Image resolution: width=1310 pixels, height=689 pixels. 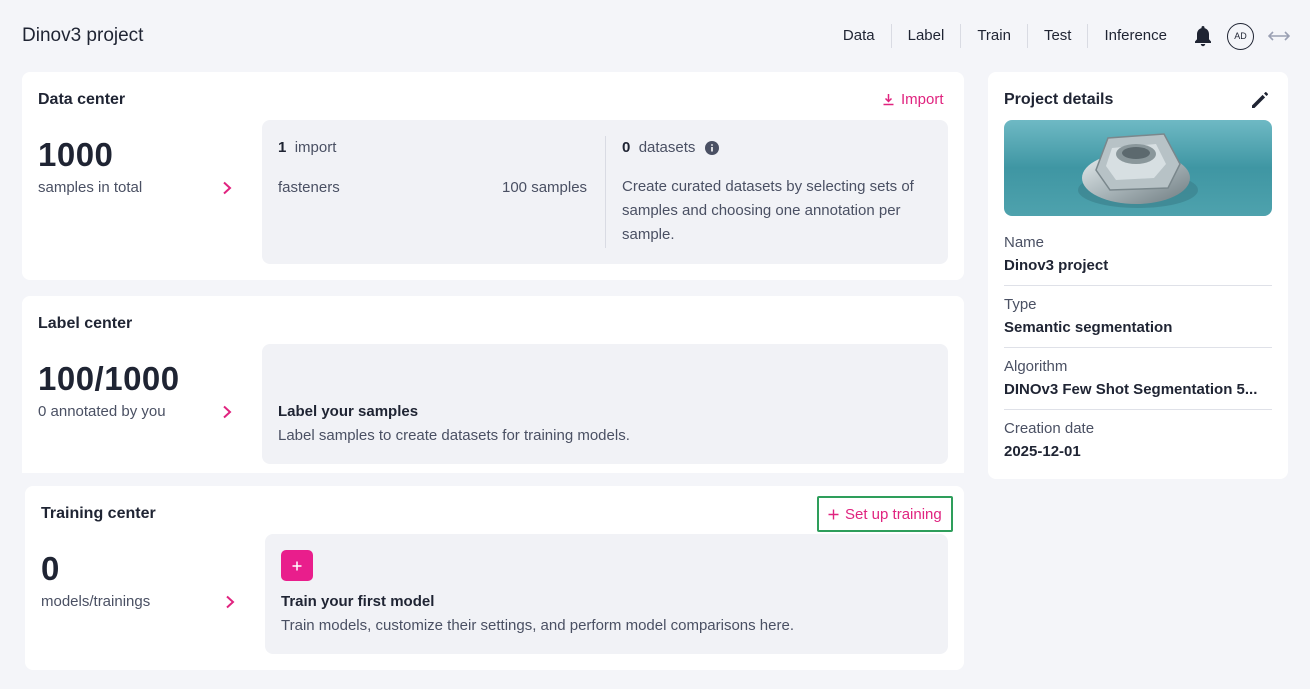 I want to click on import-button: Import, so click(x=913, y=99).